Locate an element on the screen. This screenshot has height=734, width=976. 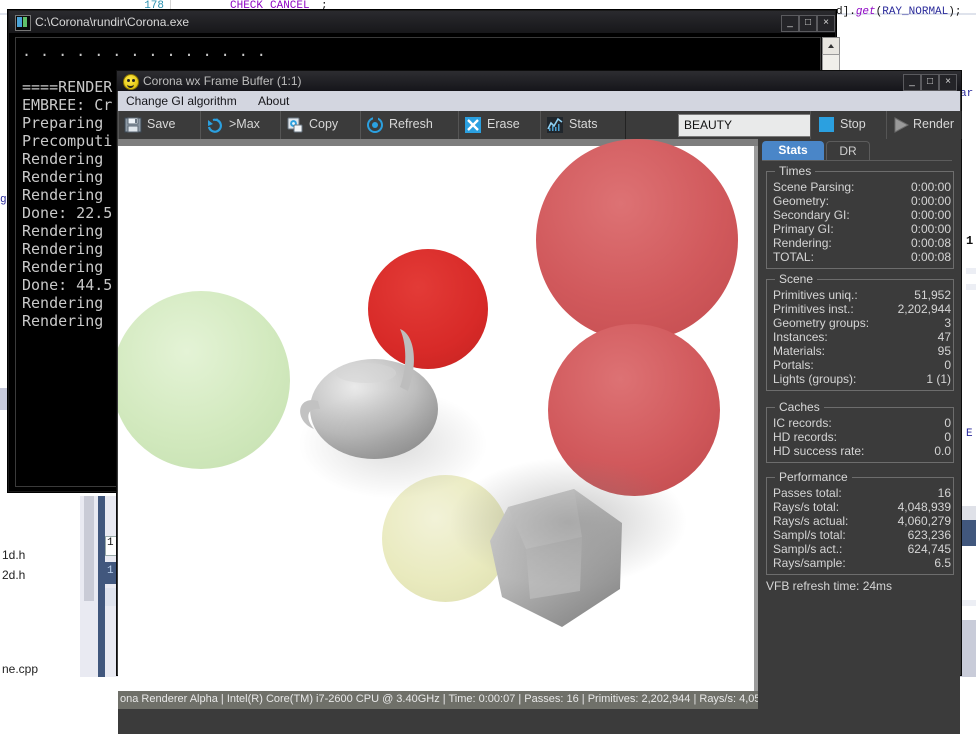
console-maximize-button: □ is located at coordinates (808, 23).